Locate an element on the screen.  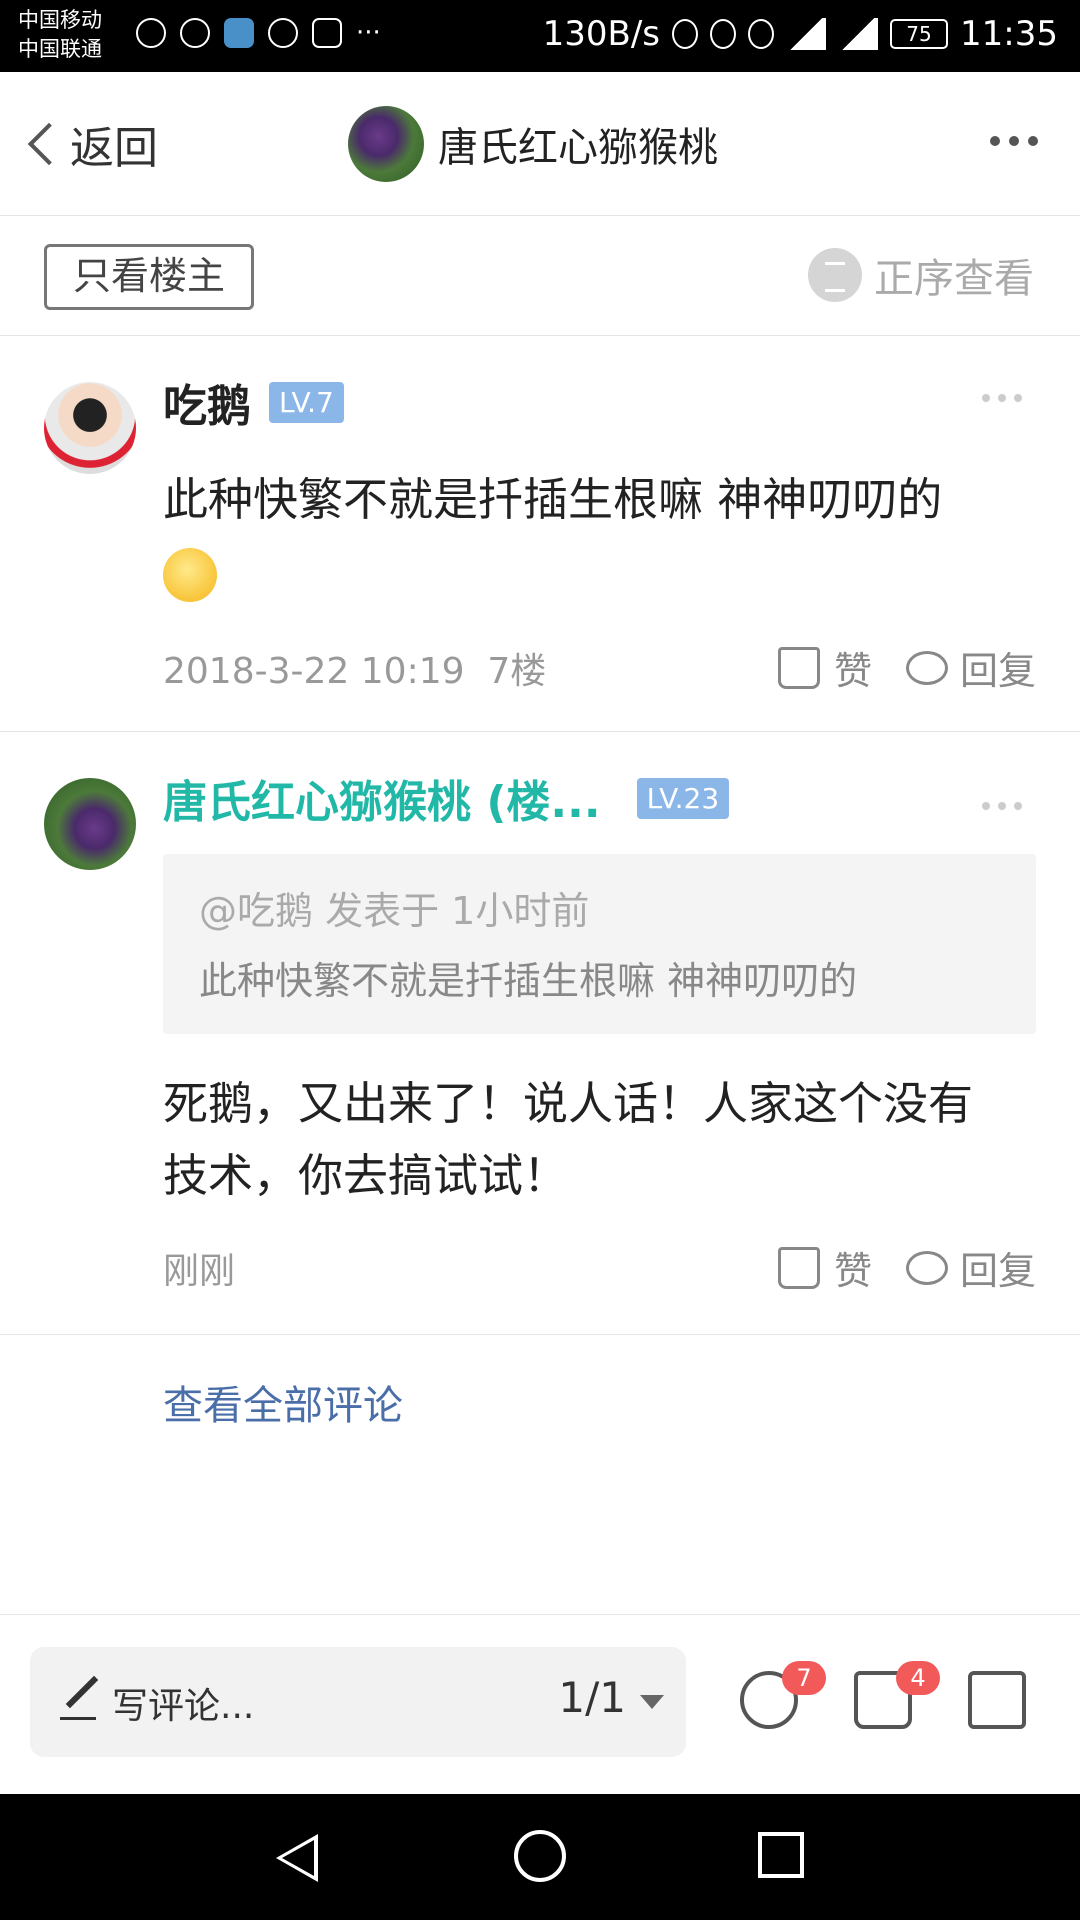
sort-icon is located at coordinates (835, 275).